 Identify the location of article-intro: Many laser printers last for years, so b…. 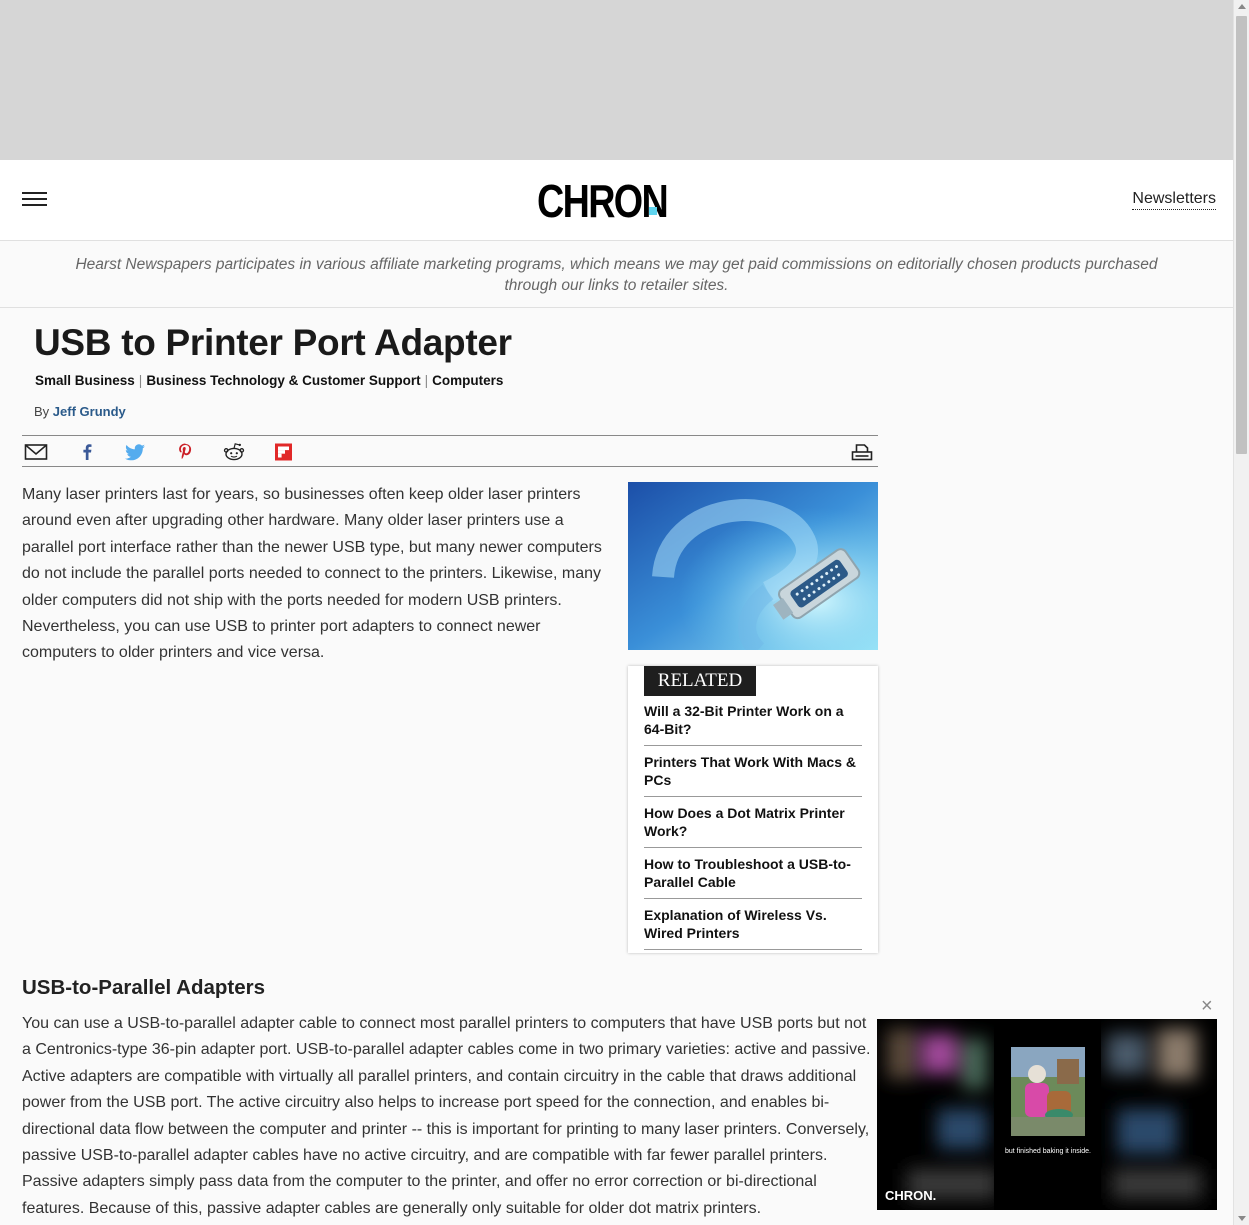
(312, 574).